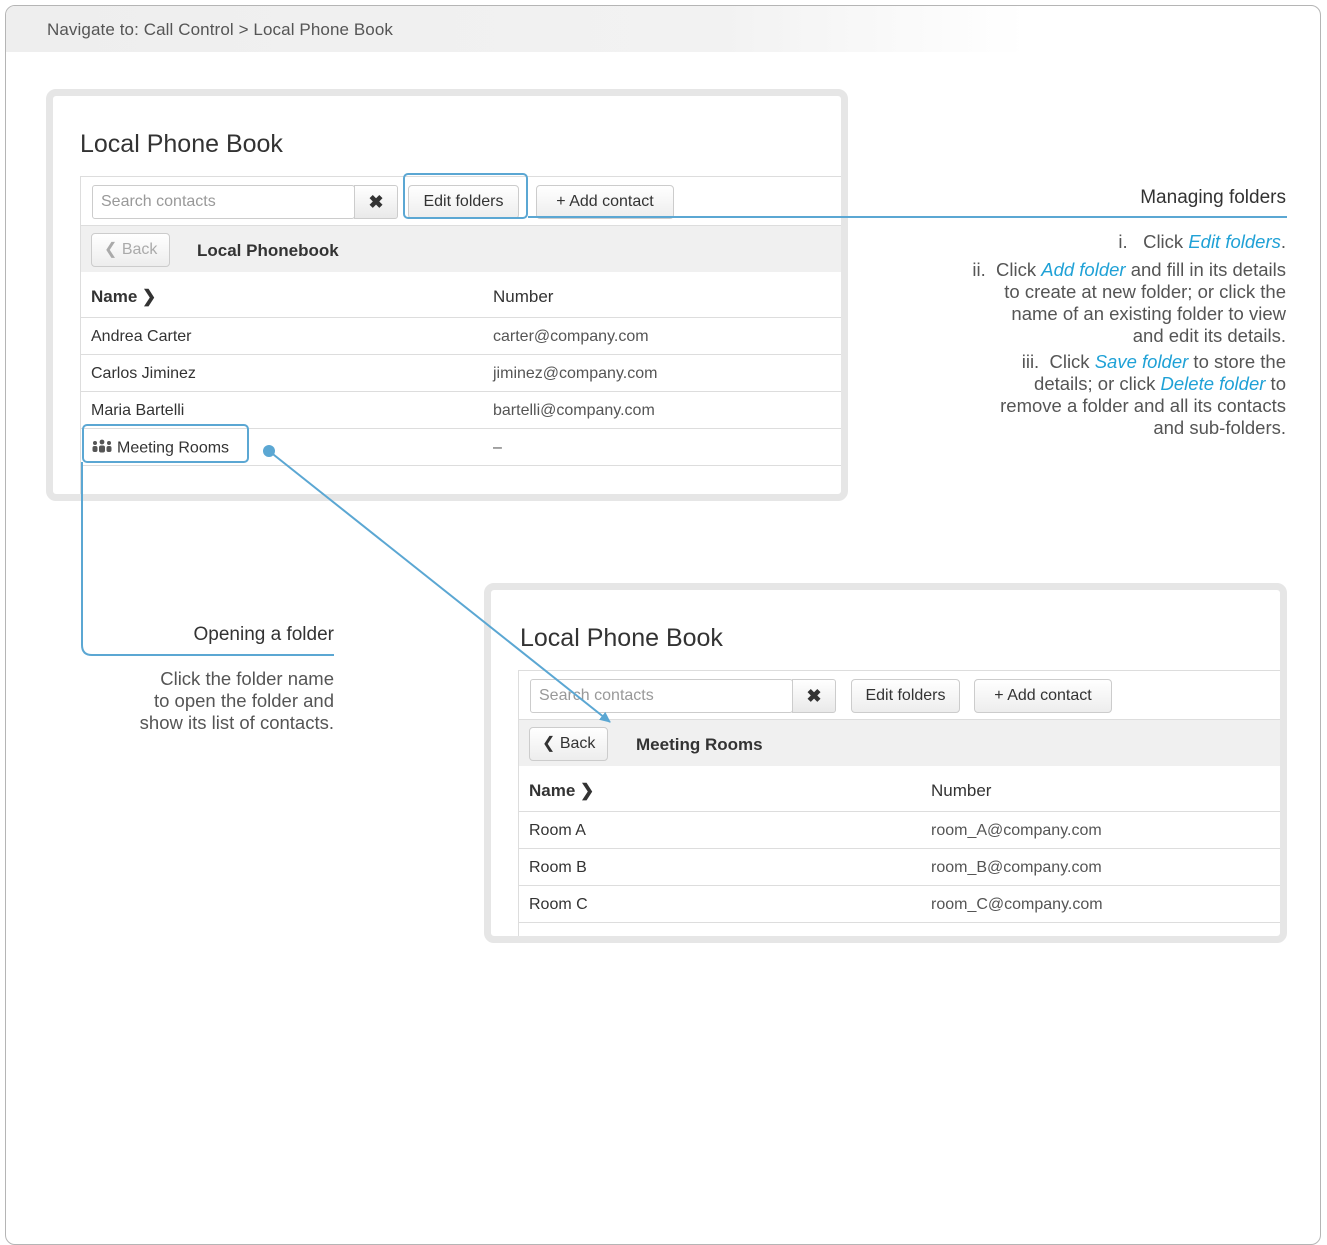 The image size is (1327, 1245). I want to click on edit-folders-highlight, so click(465, 196).